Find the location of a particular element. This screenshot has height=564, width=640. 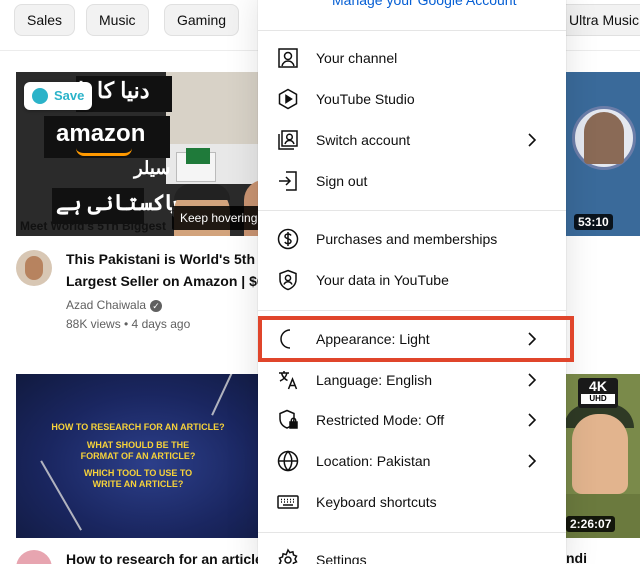

save-label: Save is located at coordinates (69, 95).